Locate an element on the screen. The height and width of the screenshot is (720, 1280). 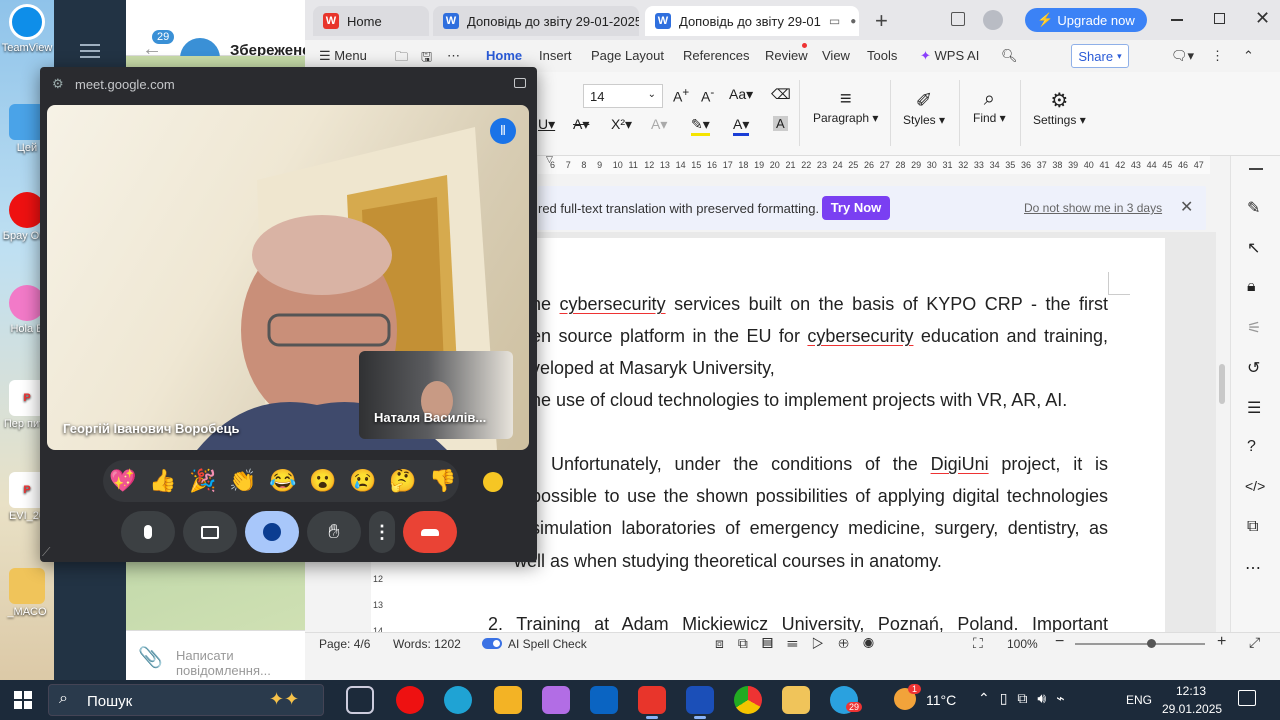
word-count: Words: 1202 is located at coordinates (427, 644).